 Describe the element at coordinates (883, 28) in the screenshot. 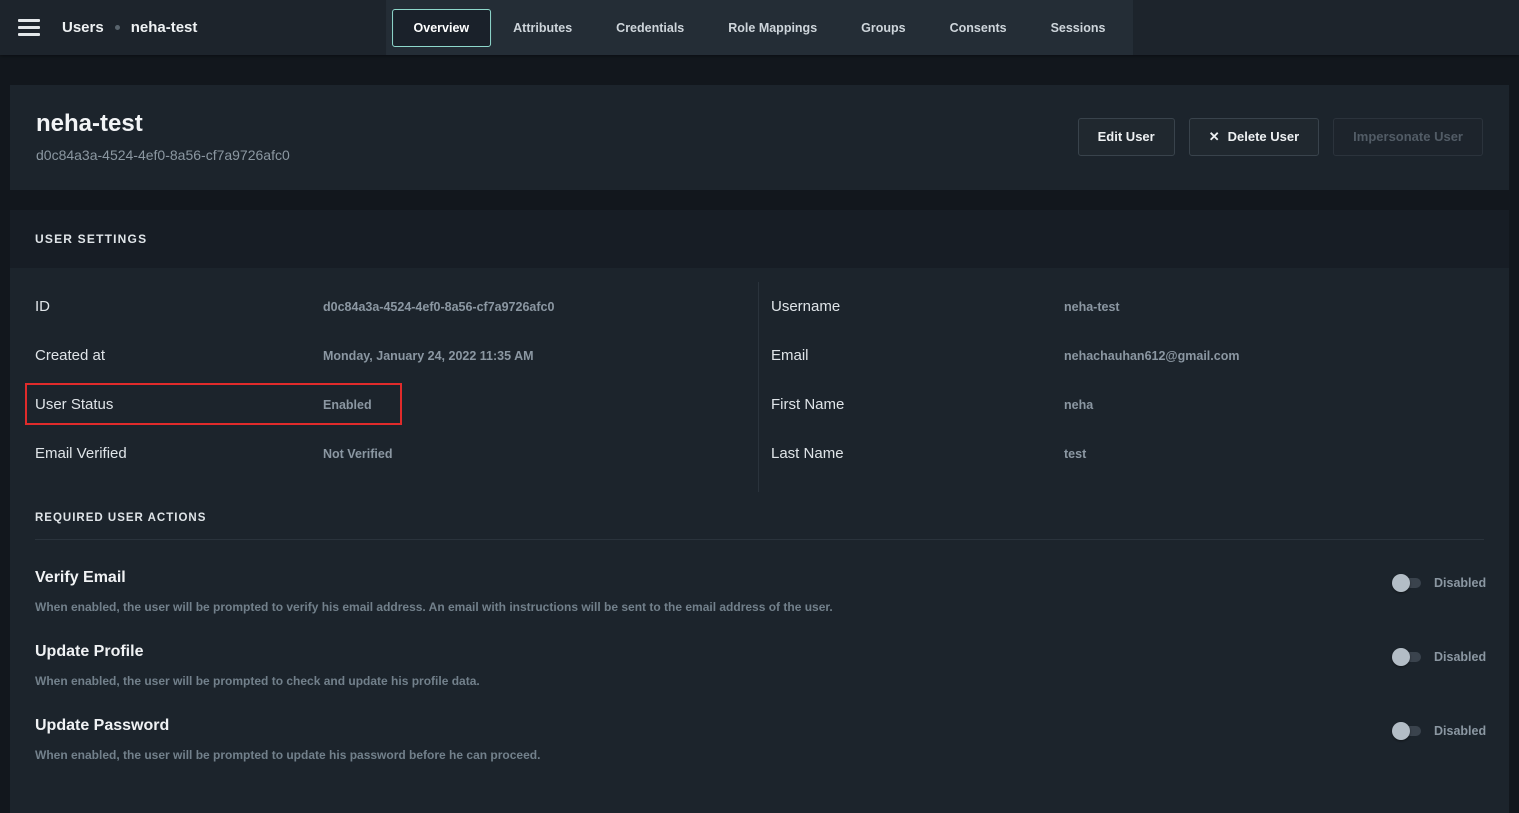

I see `tab-groups: Groups` at that location.